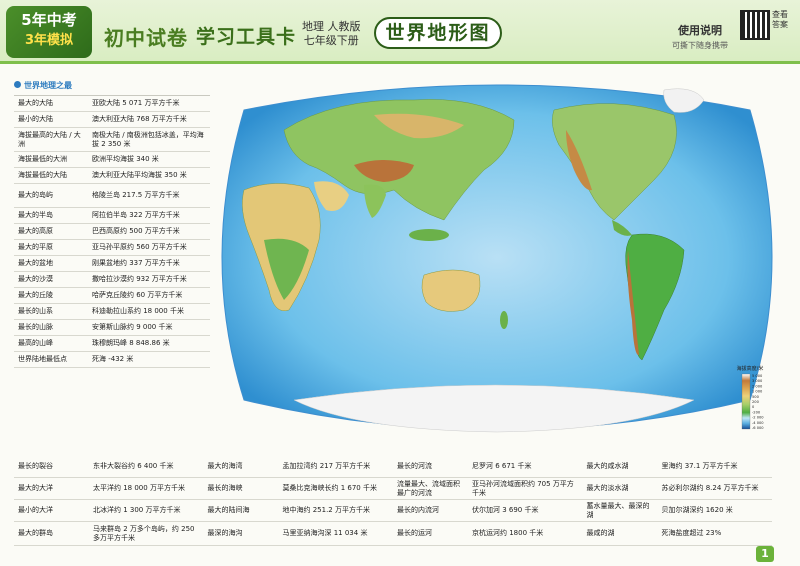 The height and width of the screenshot is (566, 800). I want to click on legend-label: 5 000, so click(757, 376).